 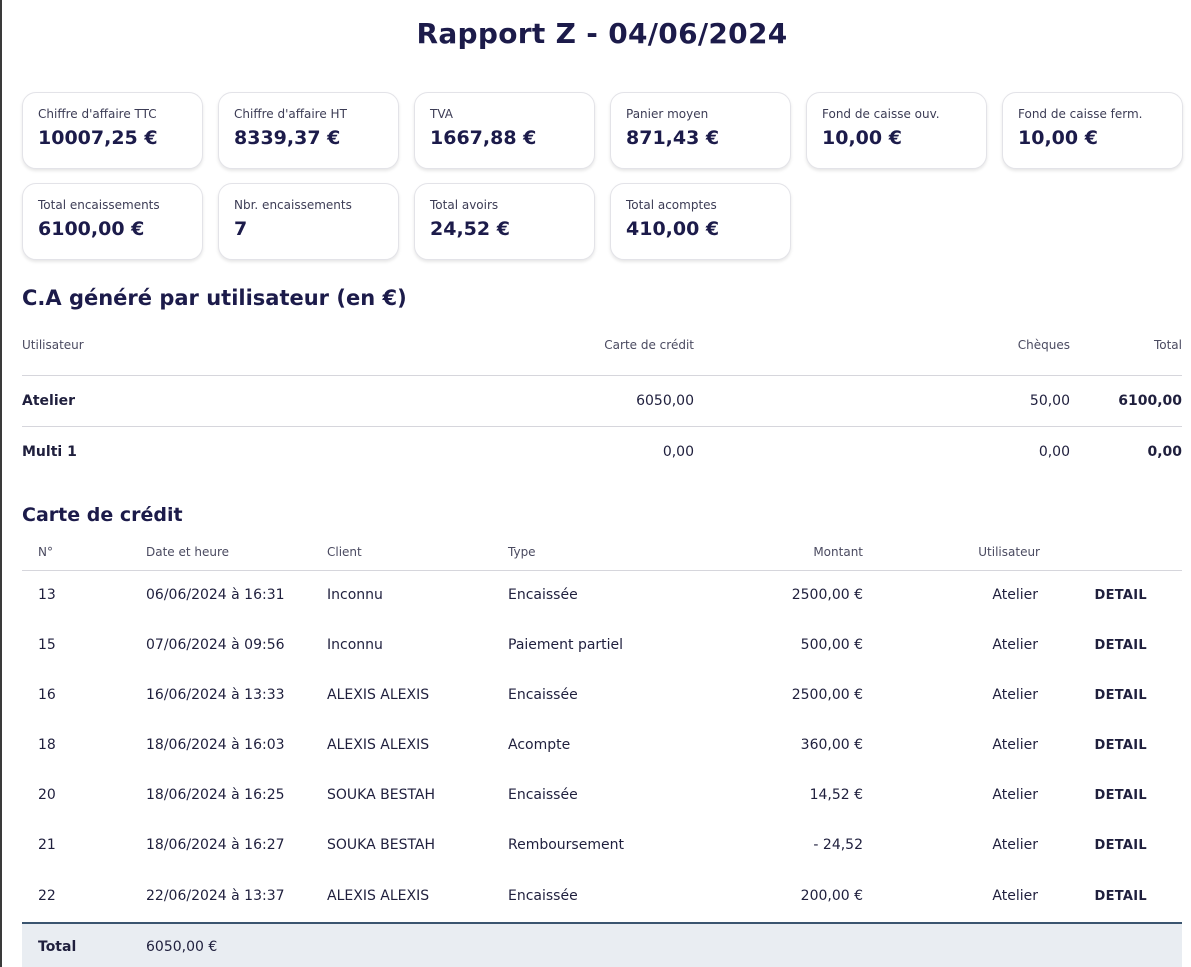 I want to click on transaction-number: 16, so click(x=47, y=695).